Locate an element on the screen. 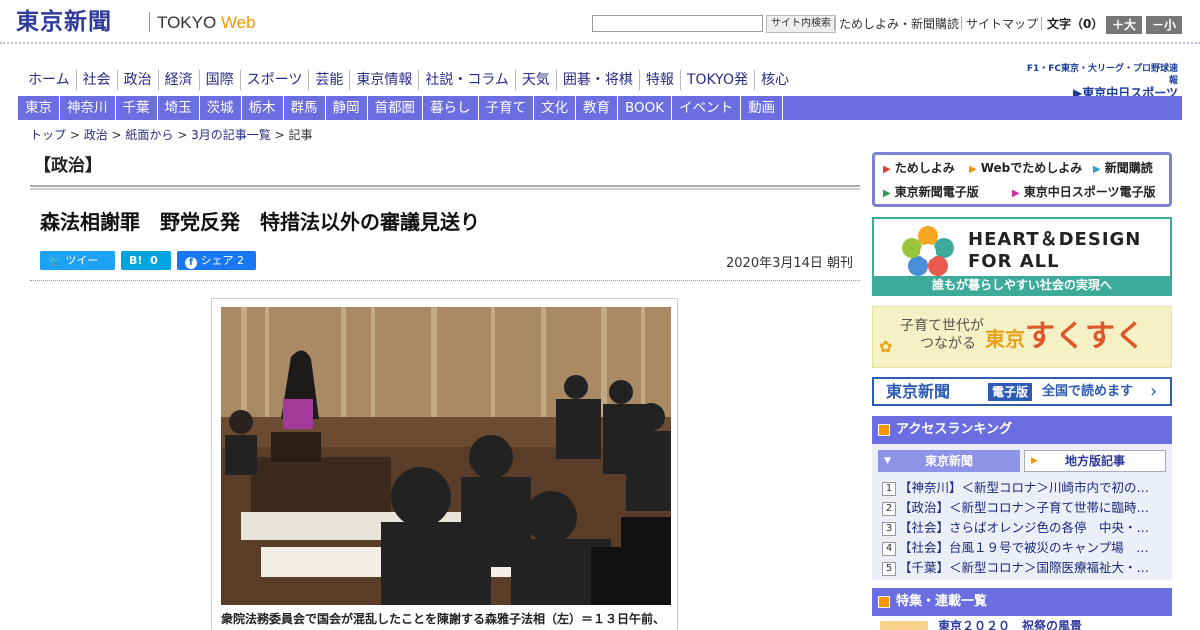  site-logo: 東京新聞 is located at coordinates (64, 22).